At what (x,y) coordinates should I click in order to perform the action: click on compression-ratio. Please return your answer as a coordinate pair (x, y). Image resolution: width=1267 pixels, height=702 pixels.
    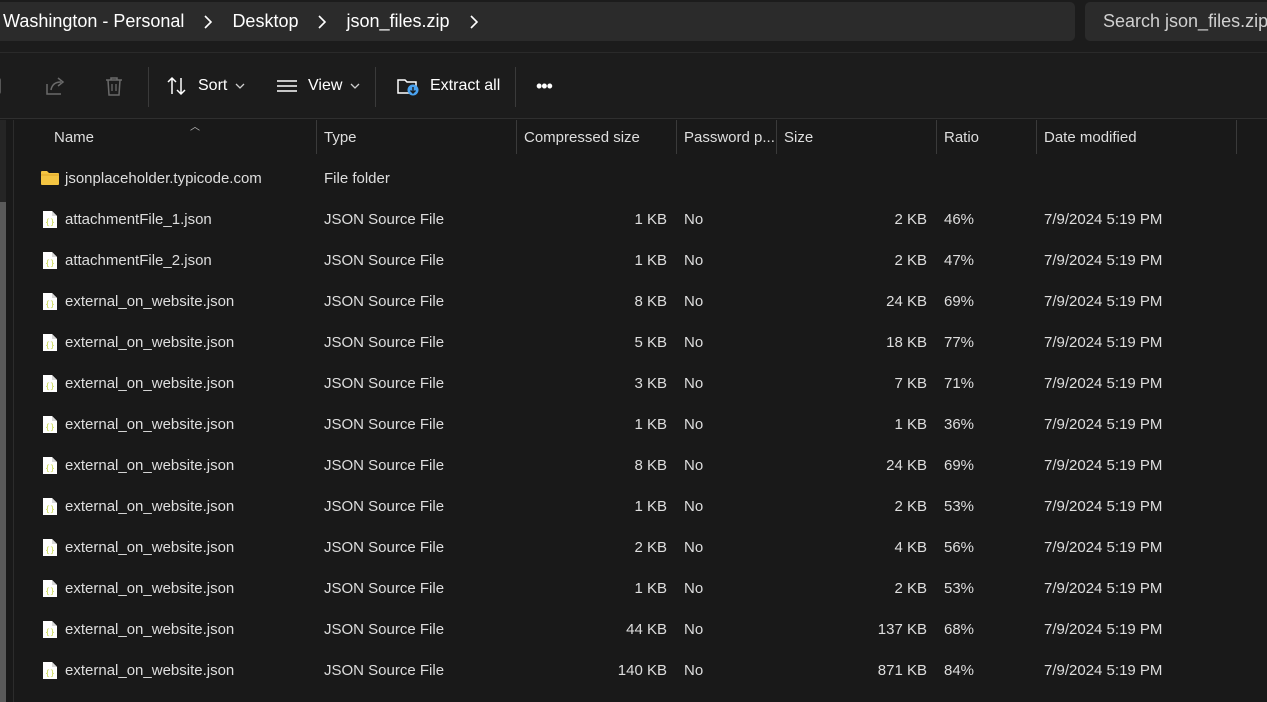
    Looking at the image, I should click on (989, 178).